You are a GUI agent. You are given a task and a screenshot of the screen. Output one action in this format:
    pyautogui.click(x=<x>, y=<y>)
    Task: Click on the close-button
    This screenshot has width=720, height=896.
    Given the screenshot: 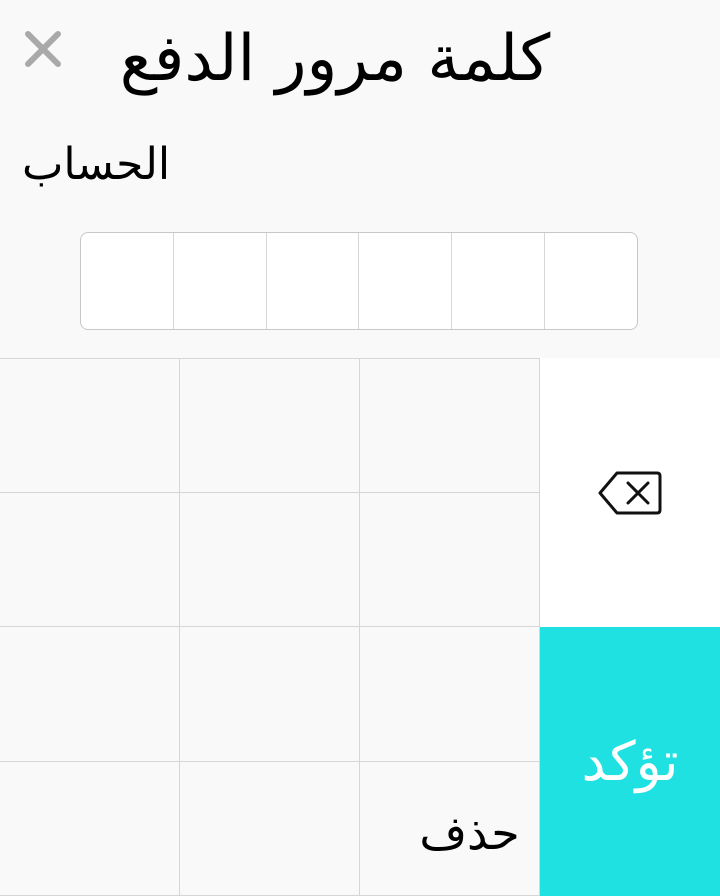 What is the action you would take?
    pyautogui.click(x=43, y=49)
    